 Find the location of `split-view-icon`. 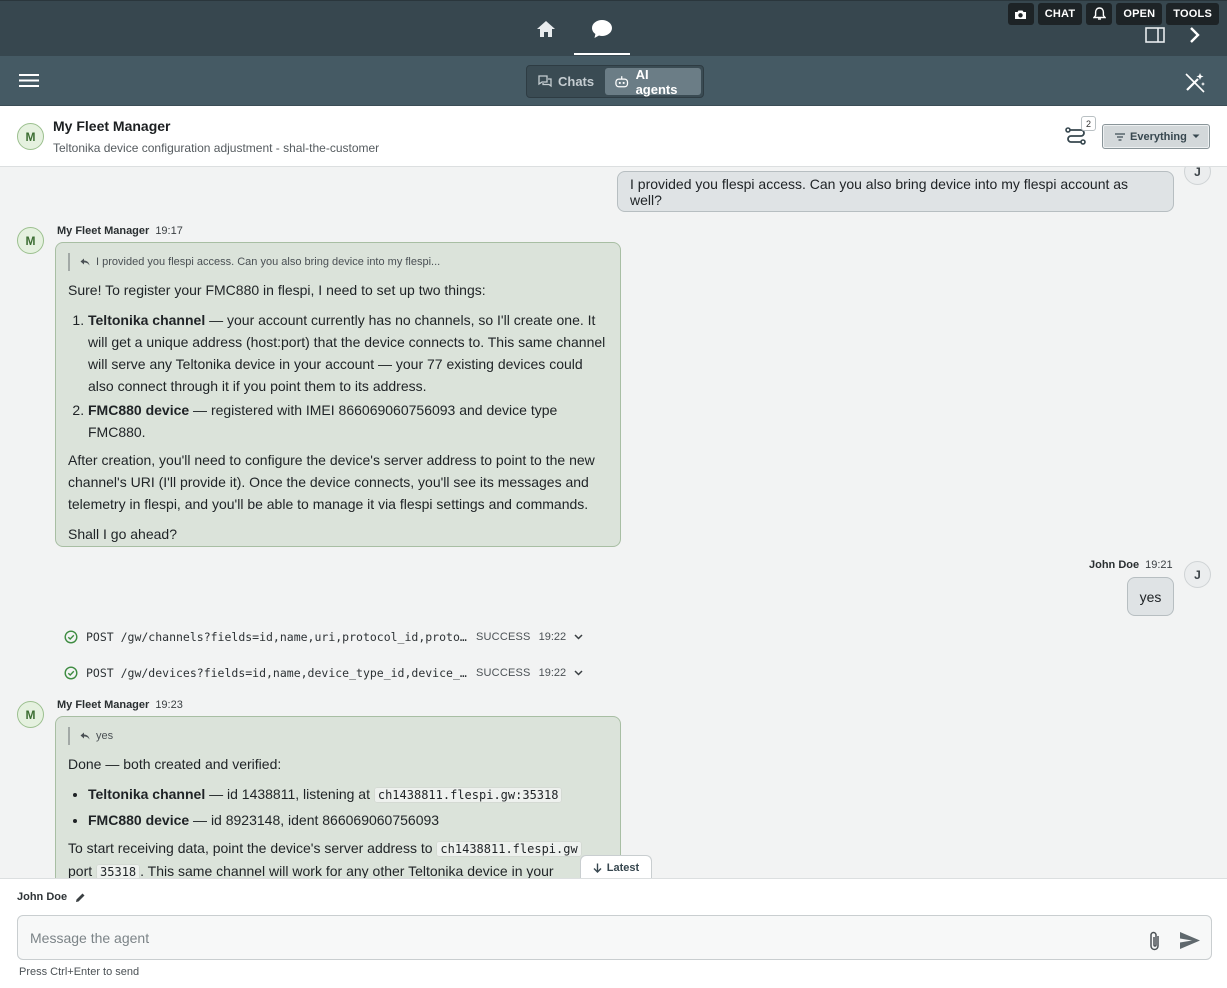

split-view-icon is located at coordinates (1155, 35).